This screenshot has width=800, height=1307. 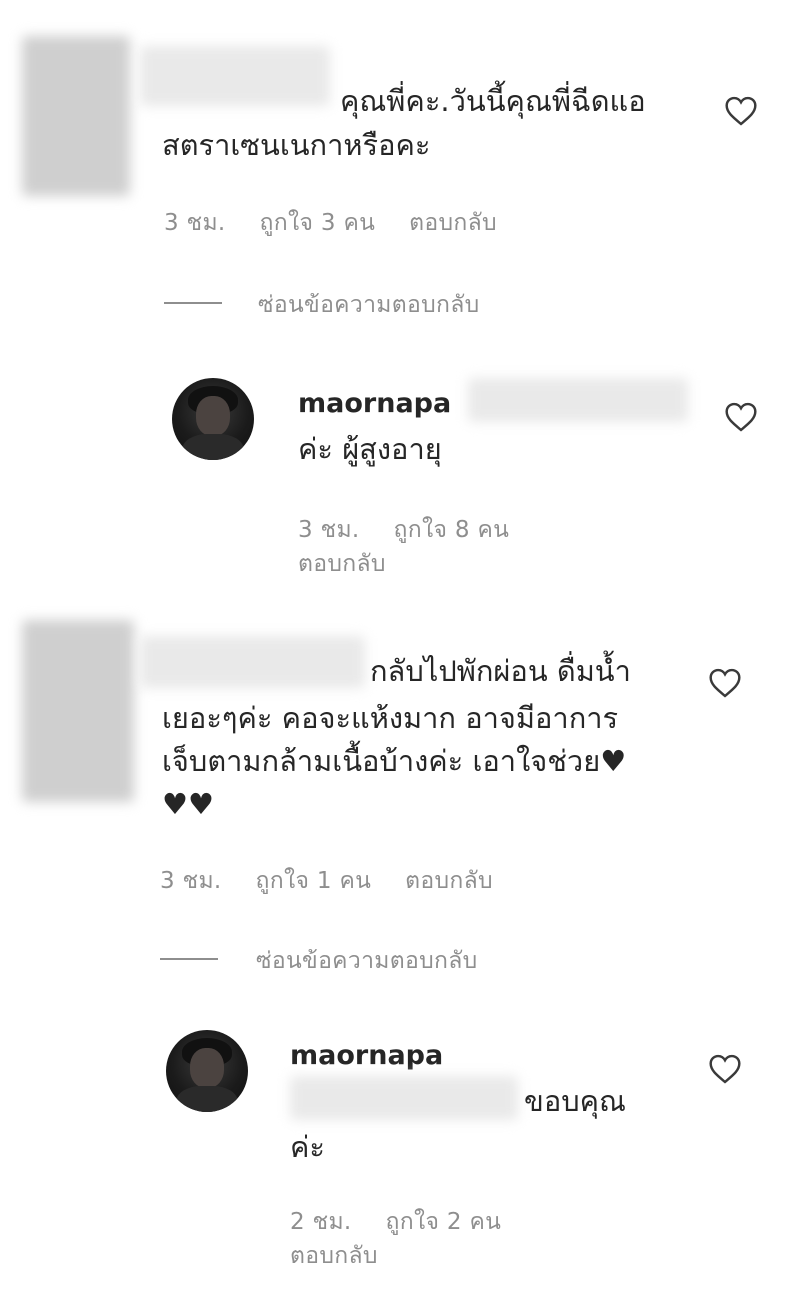 What do you see at coordinates (493, 101) in the screenshot?
I see `comment-text-line: คุณพี่คะ.วันนี้คุณพี่ฉีดแอ` at bounding box center [493, 101].